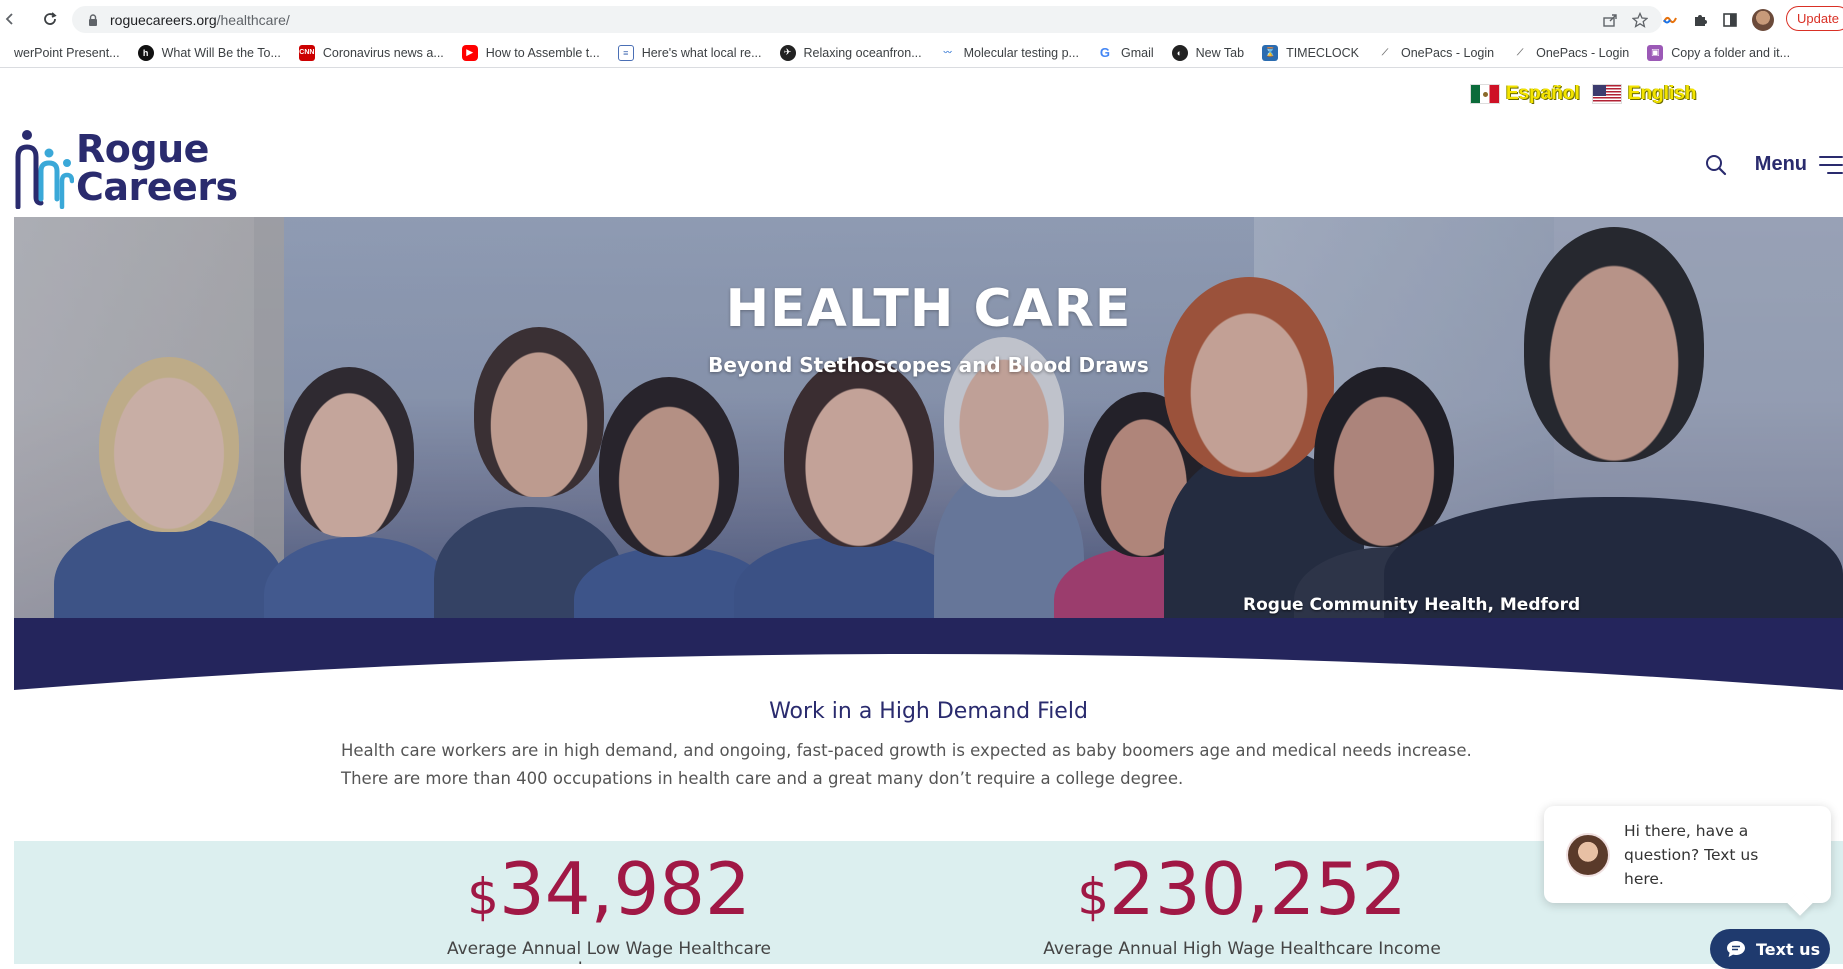  What do you see at coordinates (44, 169) in the screenshot?
I see `logo-people-icon` at bounding box center [44, 169].